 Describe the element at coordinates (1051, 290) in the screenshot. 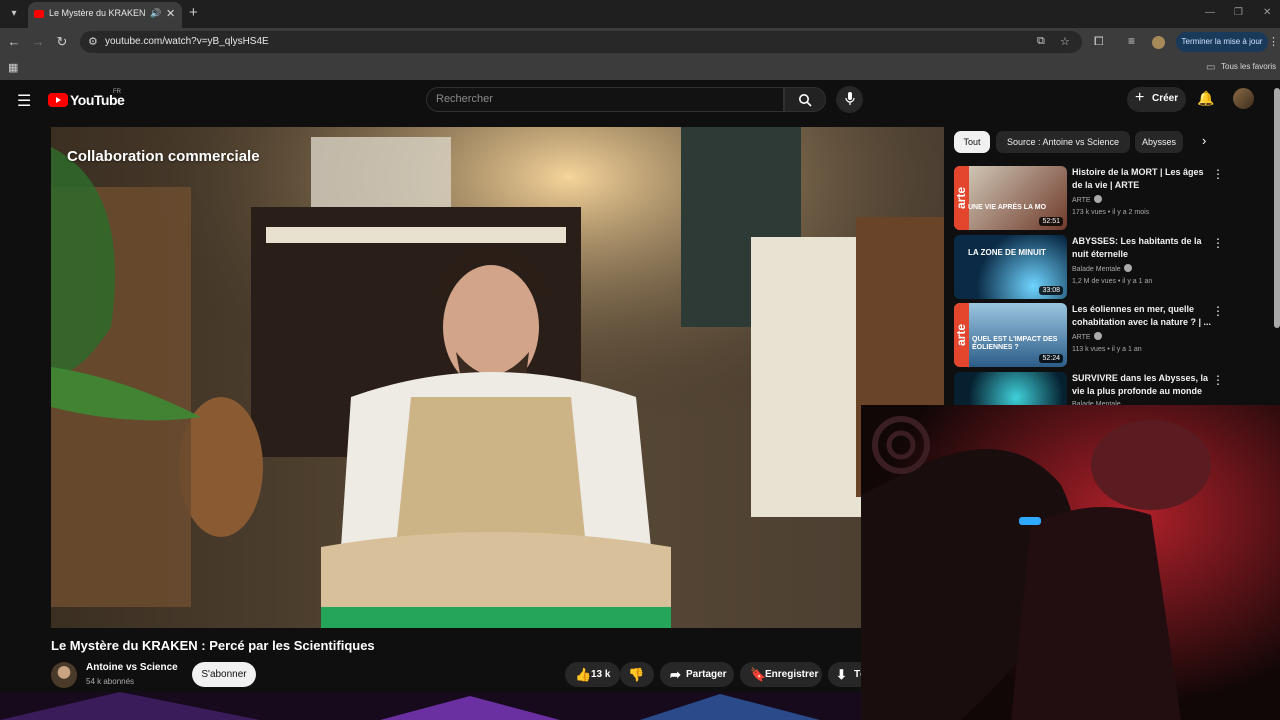

I see `video-duration: 33:08` at that location.